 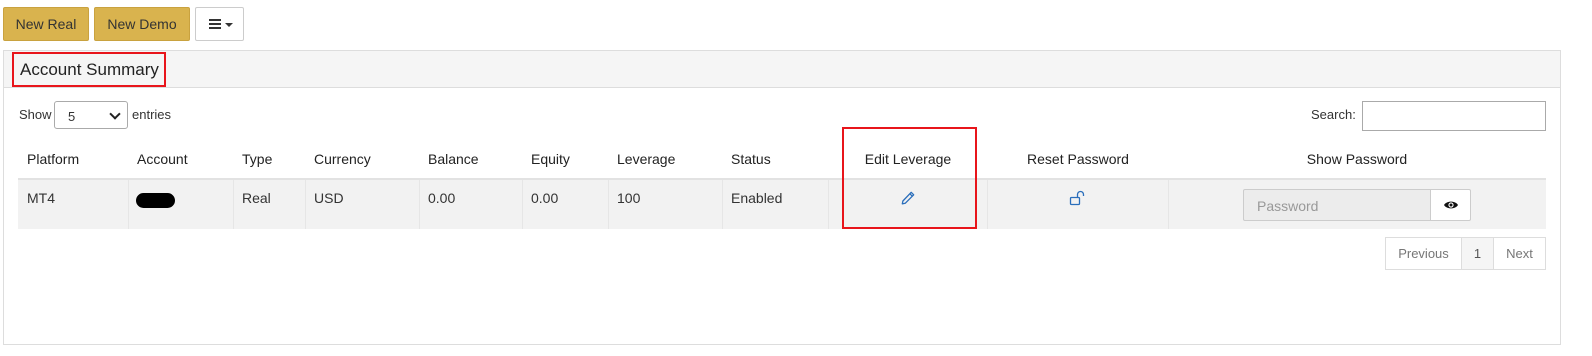 What do you see at coordinates (91, 115) in the screenshot?
I see `entries-select: 5` at bounding box center [91, 115].